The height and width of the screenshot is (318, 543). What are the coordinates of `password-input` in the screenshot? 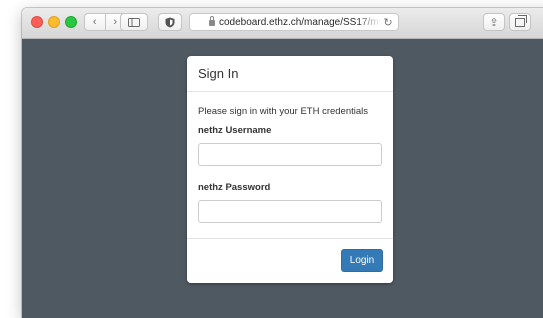 It's located at (290, 211).